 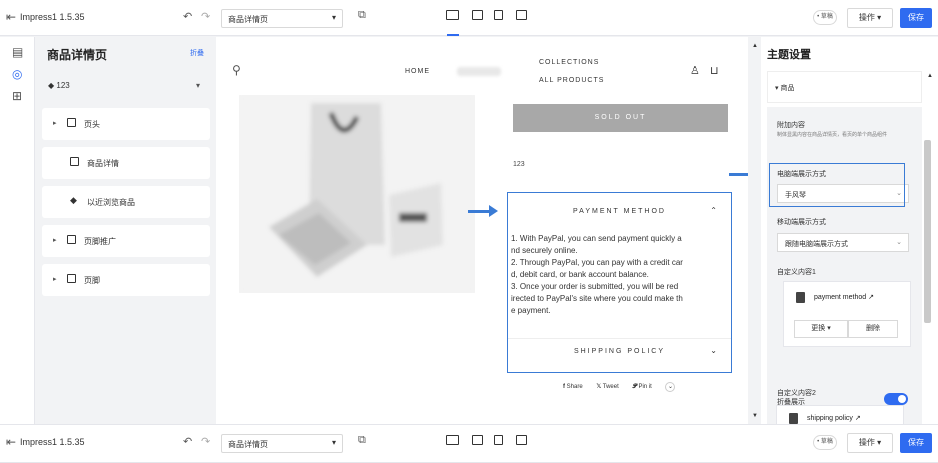 What do you see at coordinates (74, 161) in the screenshot?
I see `product-detail-icon` at bounding box center [74, 161].